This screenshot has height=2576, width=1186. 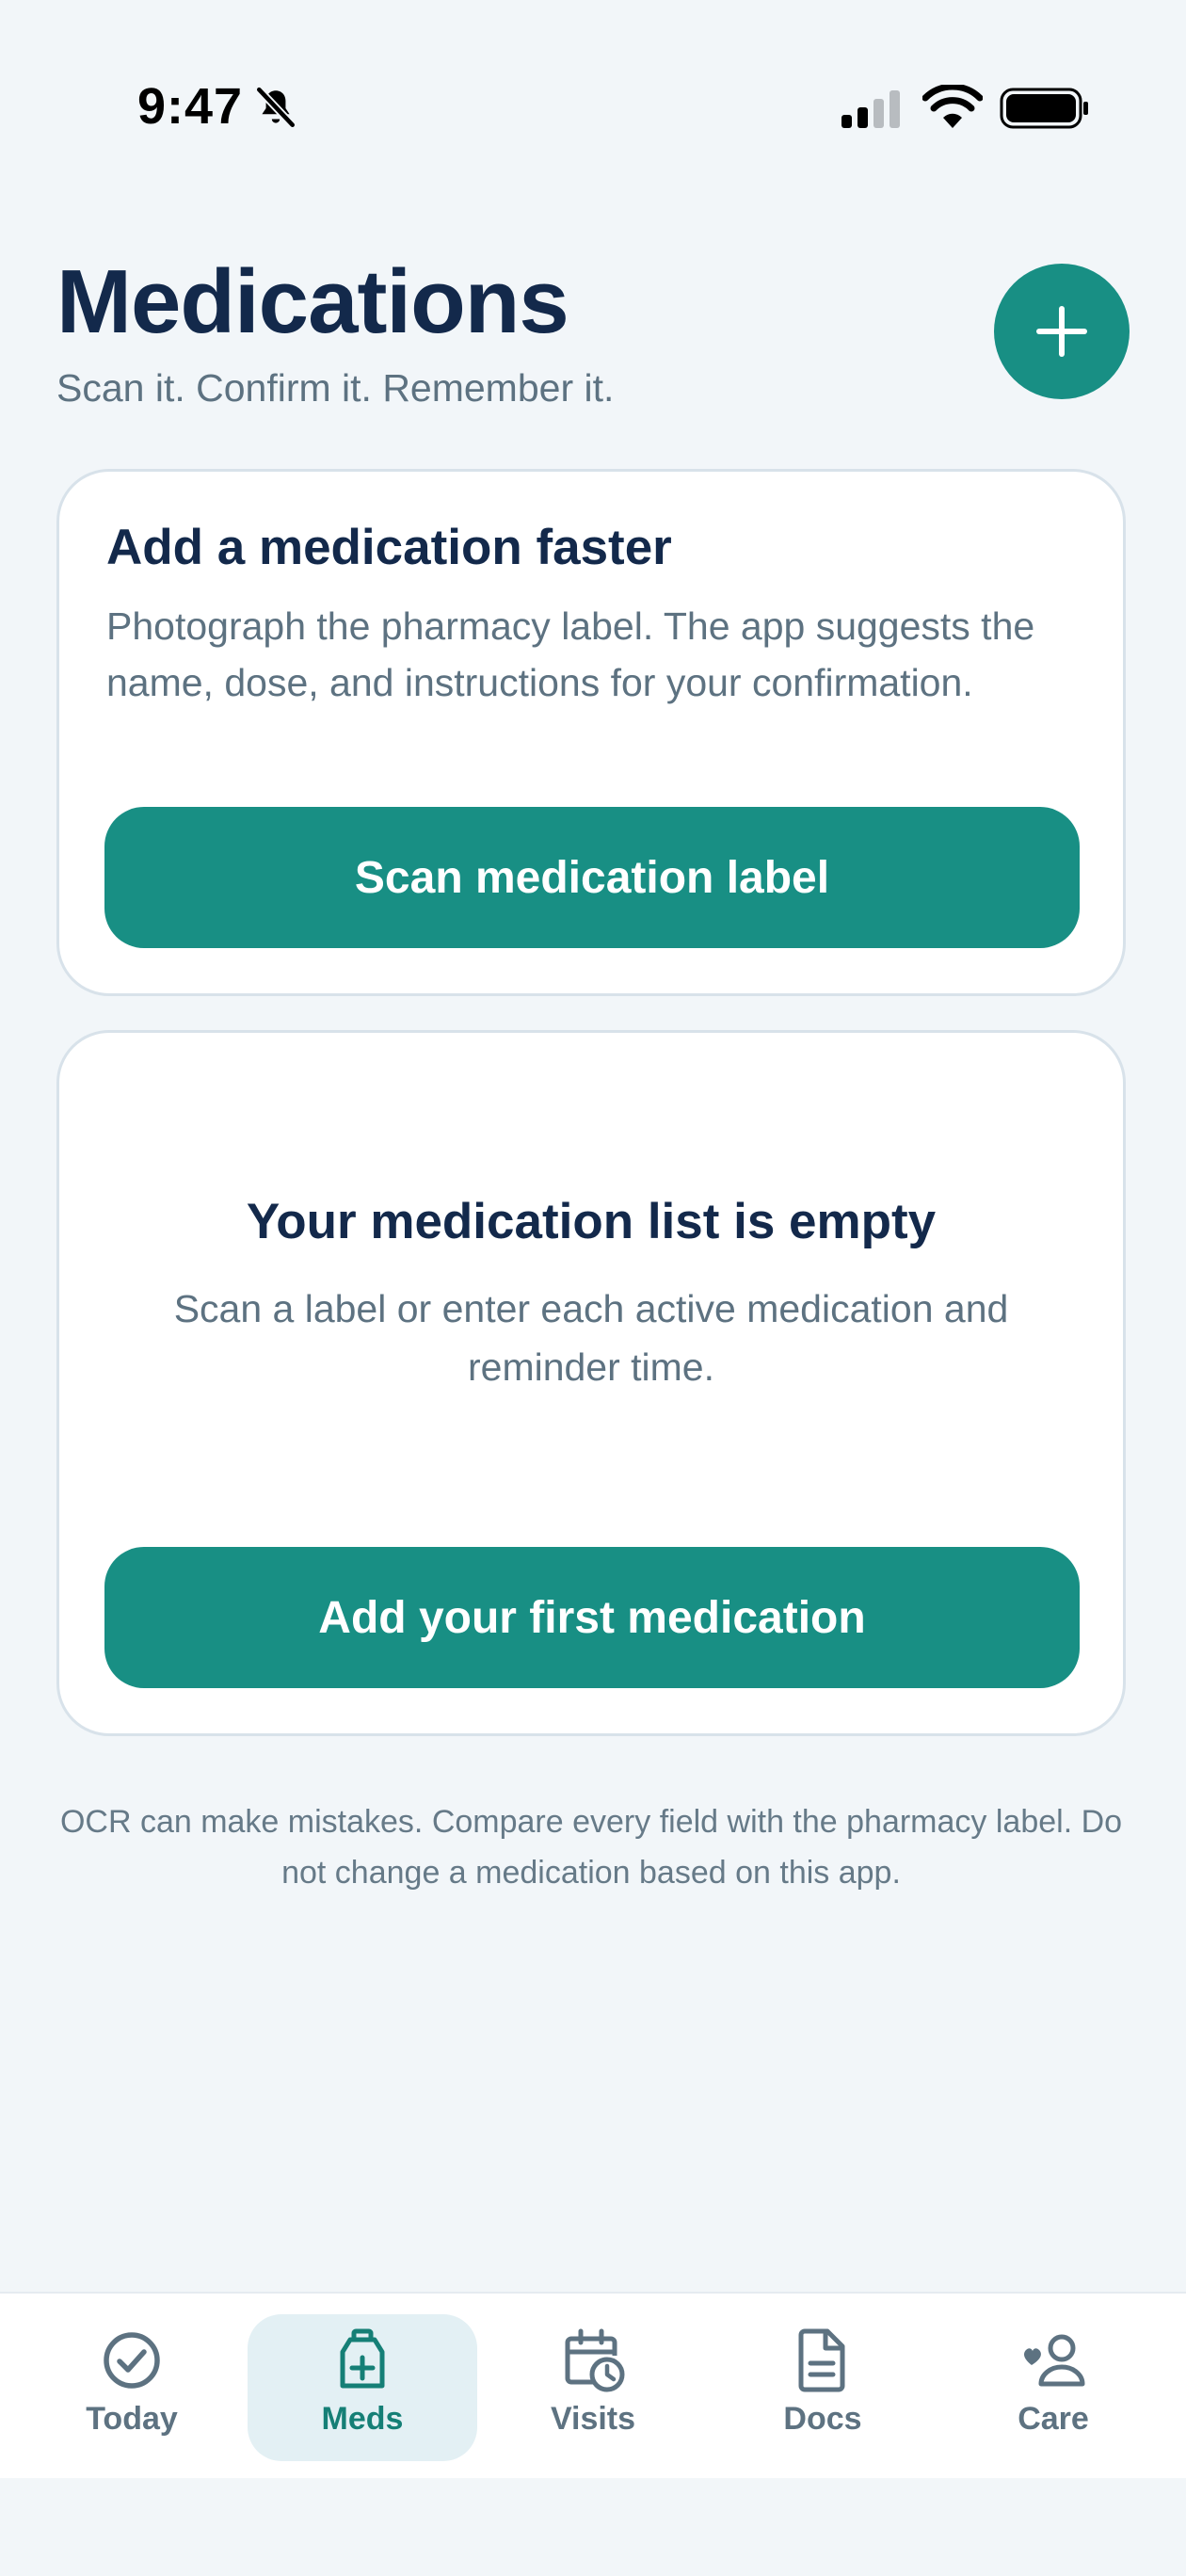 What do you see at coordinates (592, 1617) in the screenshot?
I see `add-first-medication-button: Add your first medication` at bounding box center [592, 1617].